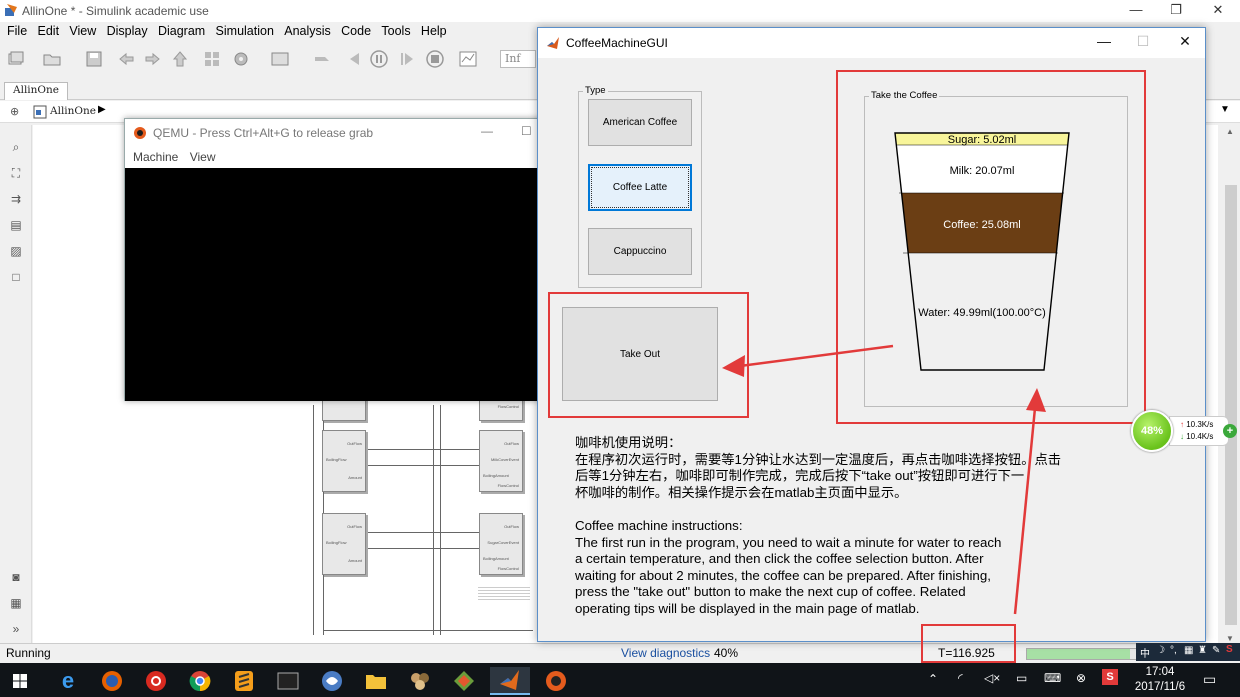 This screenshot has width=1240, height=697. Describe the element at coordinates (102, 109) in the screenshot. I see `breadcrumb-arrow-icon: ▶` at that location.